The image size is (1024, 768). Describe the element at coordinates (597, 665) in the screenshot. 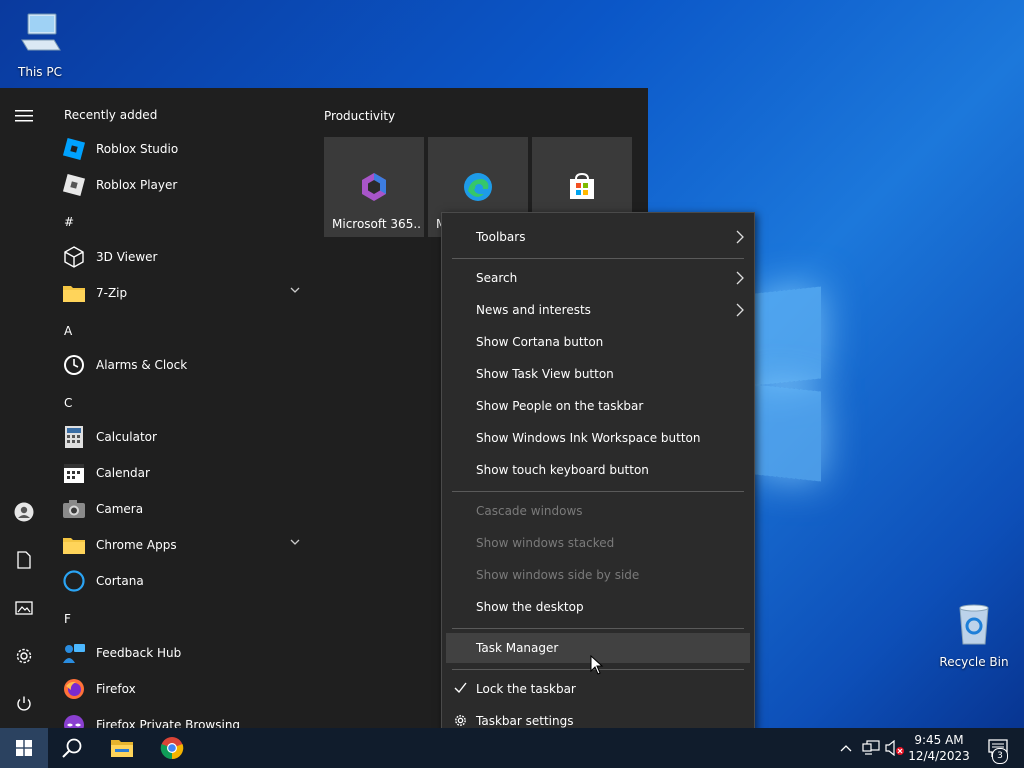

I see `mouse-cursor-icon` at that location.